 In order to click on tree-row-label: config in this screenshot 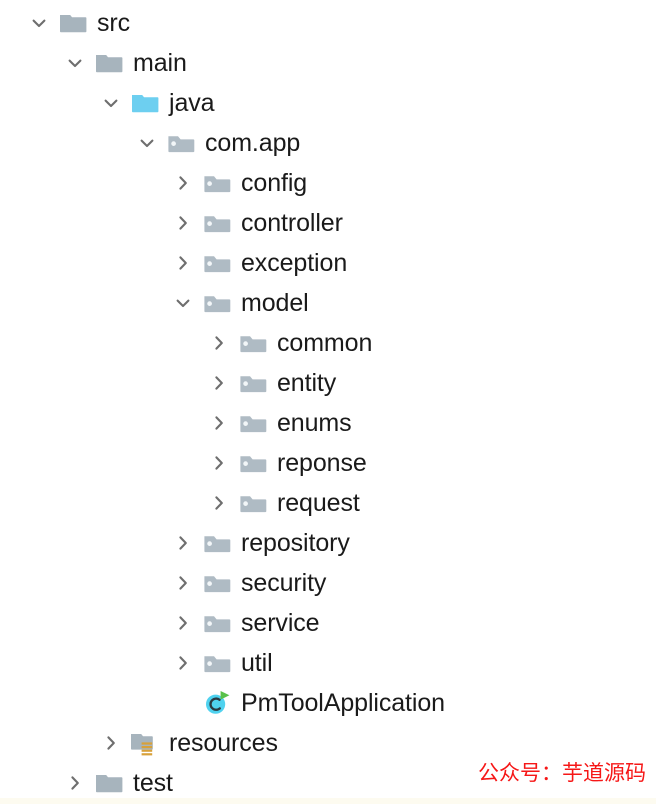, I will do `click(274, 183)`.